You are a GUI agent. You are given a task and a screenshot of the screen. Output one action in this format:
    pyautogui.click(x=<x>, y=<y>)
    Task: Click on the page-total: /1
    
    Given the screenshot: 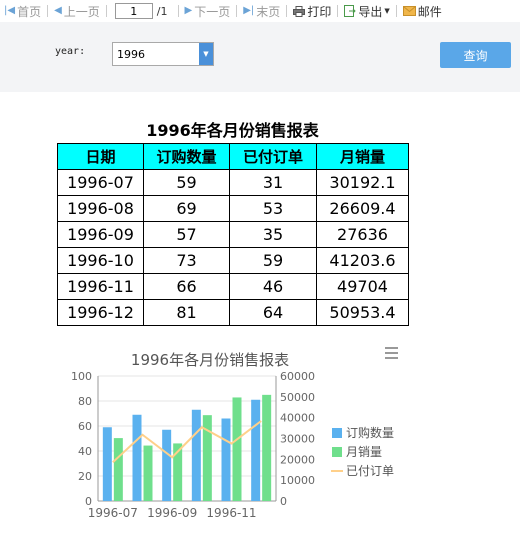 What is the action you would take?
    pyautogui.click(x=162, y=11)
    